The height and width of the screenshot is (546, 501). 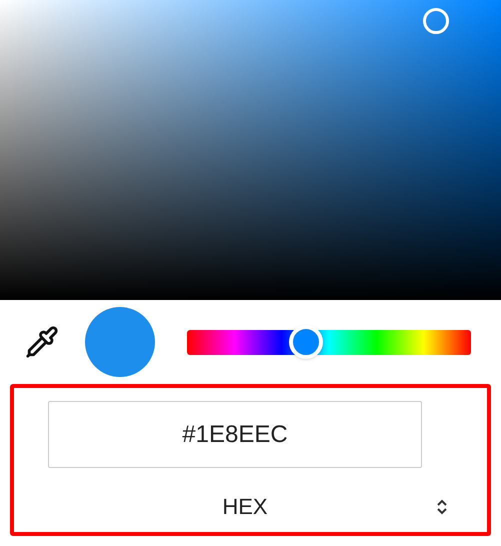 I want to click on picker-handle, so click(x=435, y=21).